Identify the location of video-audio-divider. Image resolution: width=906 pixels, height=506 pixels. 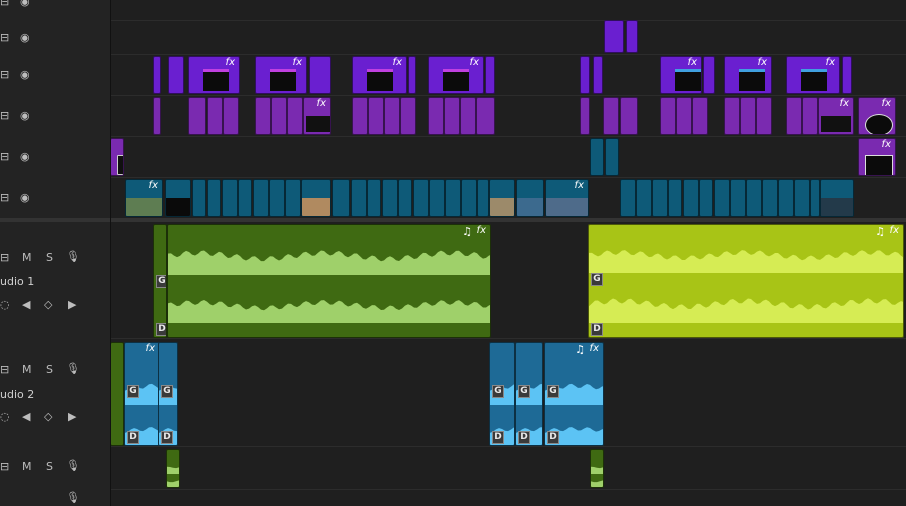
(453, 220).